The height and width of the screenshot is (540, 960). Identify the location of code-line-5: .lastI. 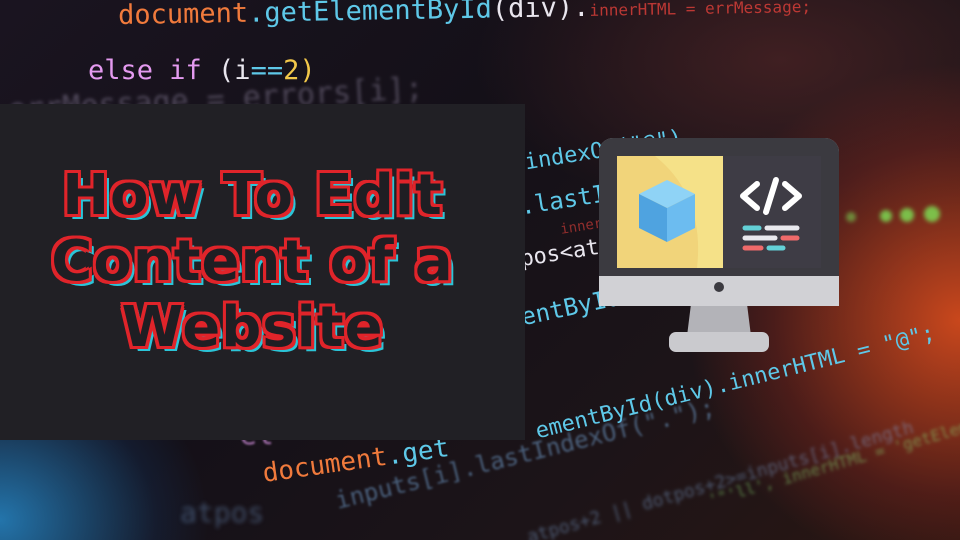
(563, 200).